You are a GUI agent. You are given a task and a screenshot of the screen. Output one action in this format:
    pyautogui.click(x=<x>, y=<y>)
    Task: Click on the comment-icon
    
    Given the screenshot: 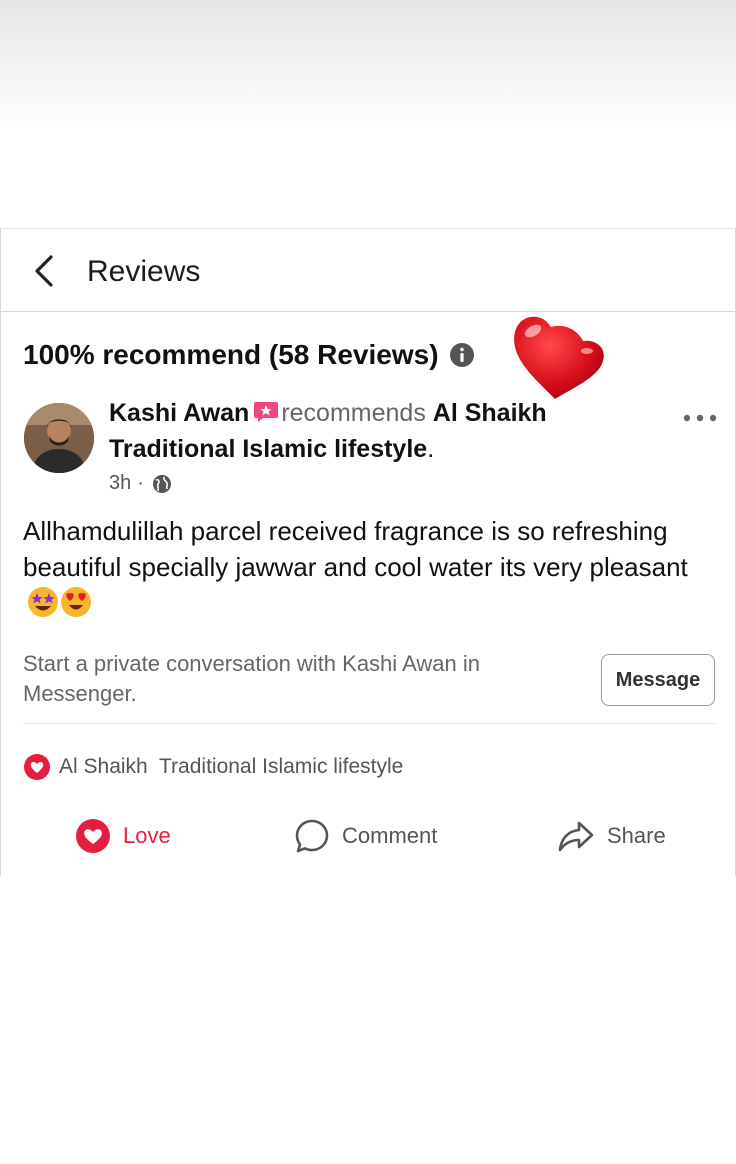 What is the action you would take?
    pyautogui.click(x=312, y=836)
    